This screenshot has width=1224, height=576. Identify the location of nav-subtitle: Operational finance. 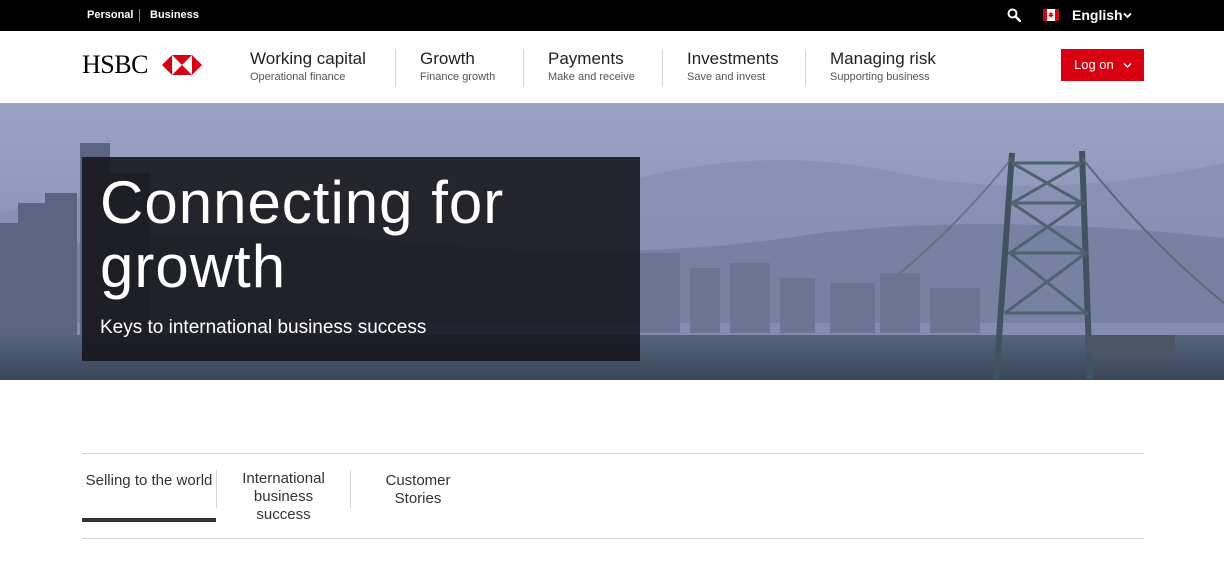
(298, 77).